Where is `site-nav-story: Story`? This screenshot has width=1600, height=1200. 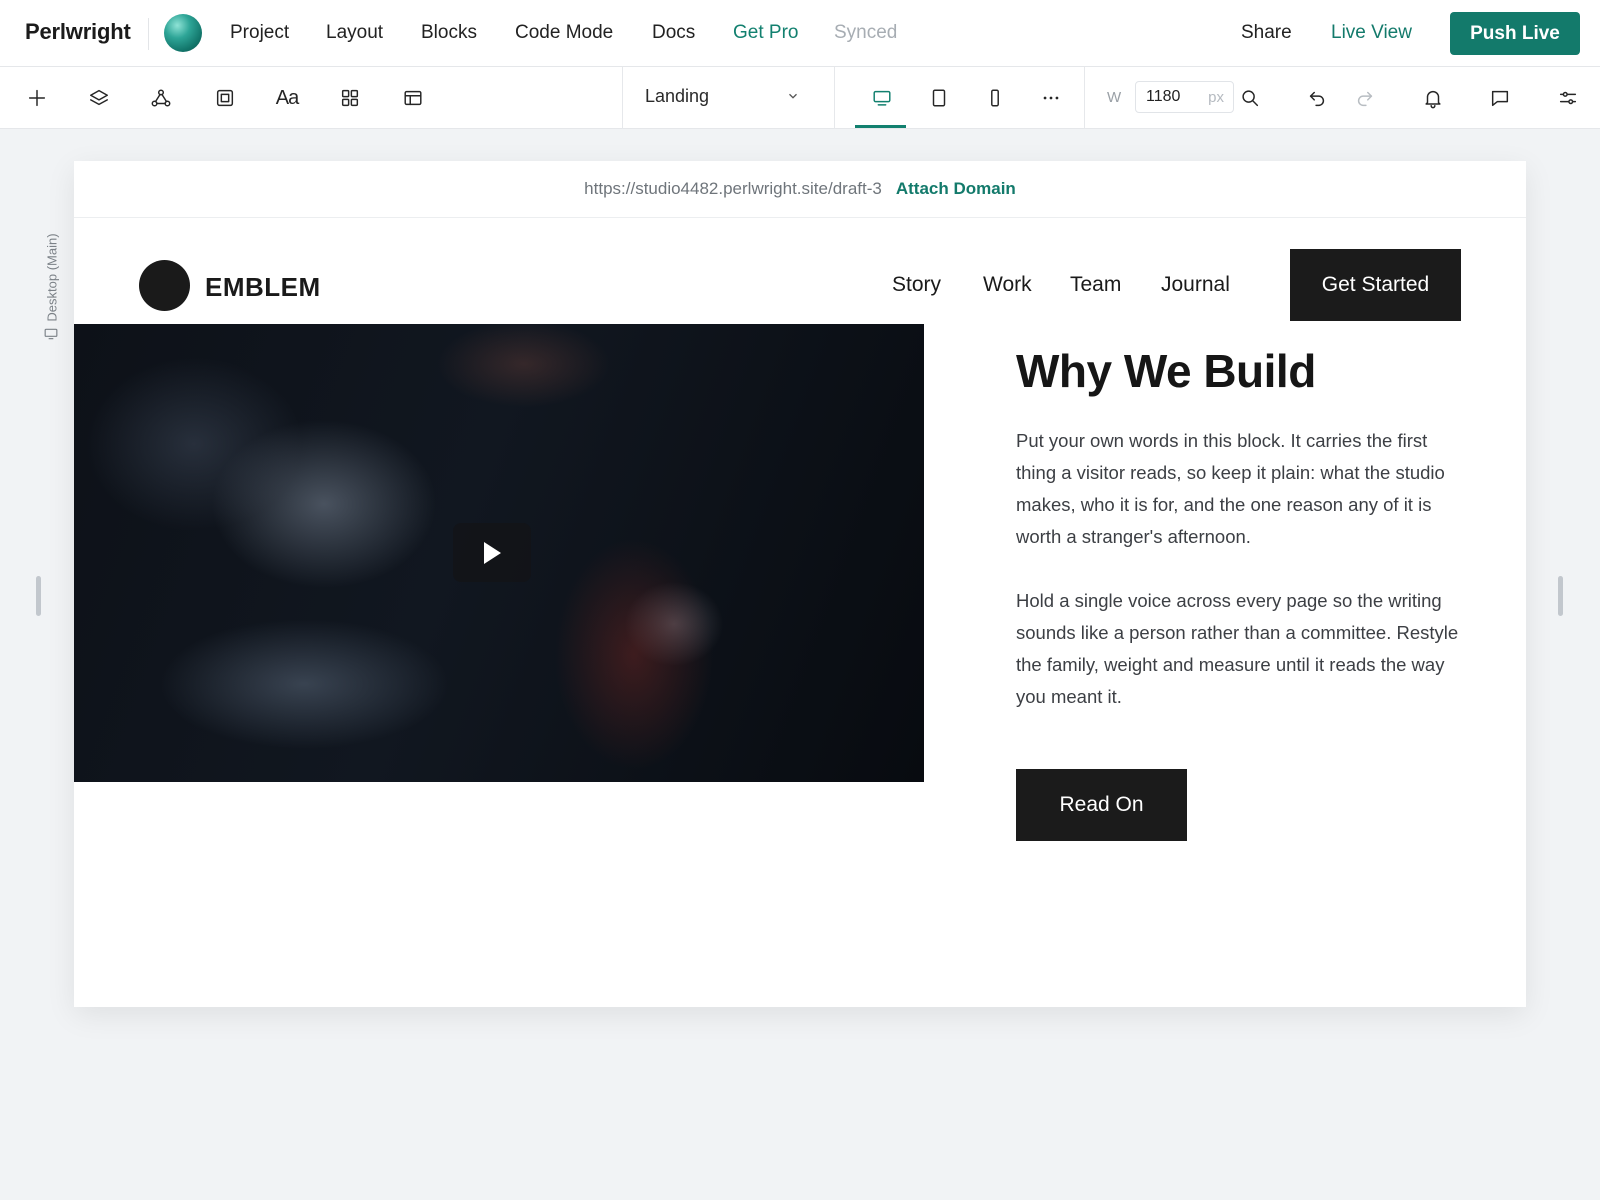 site-nav-story: Story is located at coordinates (916, 285).